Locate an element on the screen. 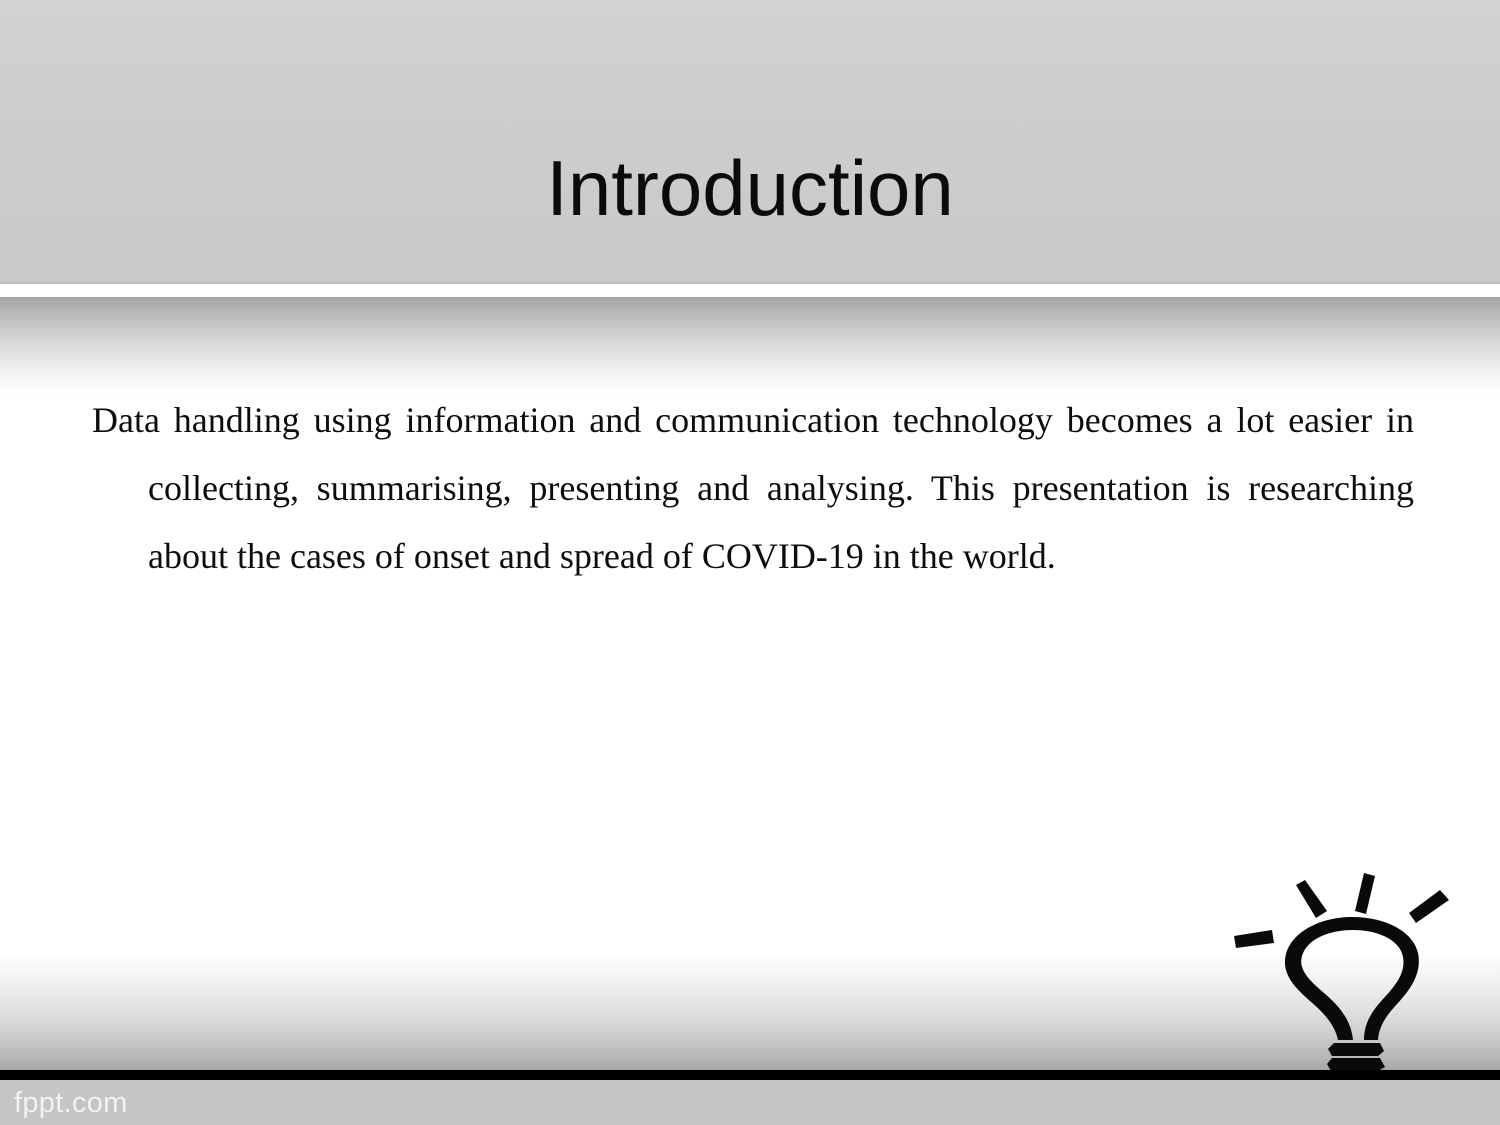 This screenshot has width=1500, height=1125. header-shadow-gradient is located at coordinates (750, 346).